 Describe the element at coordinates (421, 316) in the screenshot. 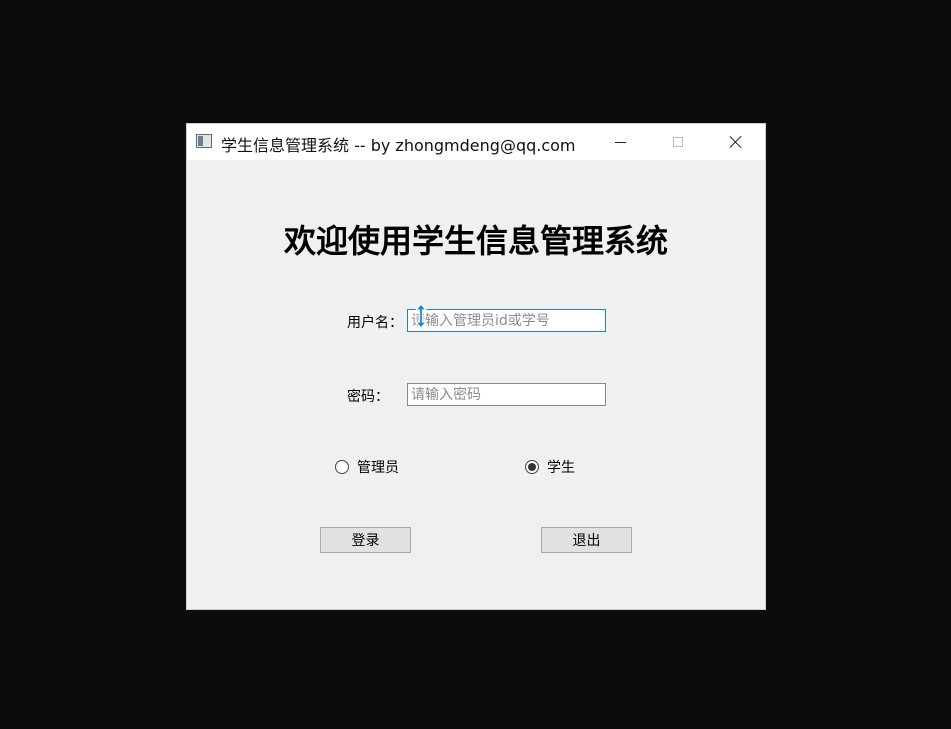

I see `resize-vertical-cursor-icon` at that location.